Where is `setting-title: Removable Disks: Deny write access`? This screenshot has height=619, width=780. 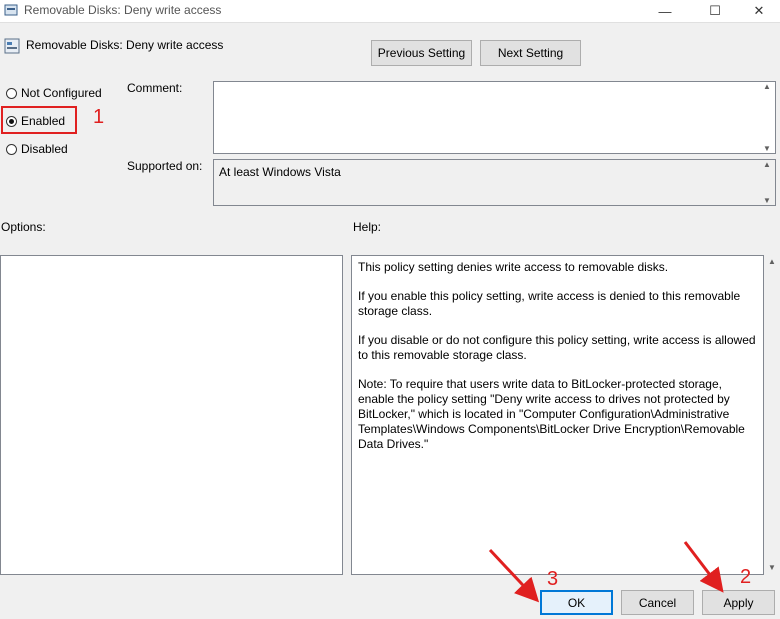 setting-title: Removable Disks: Deny write access is located at coordinates (125, 45).